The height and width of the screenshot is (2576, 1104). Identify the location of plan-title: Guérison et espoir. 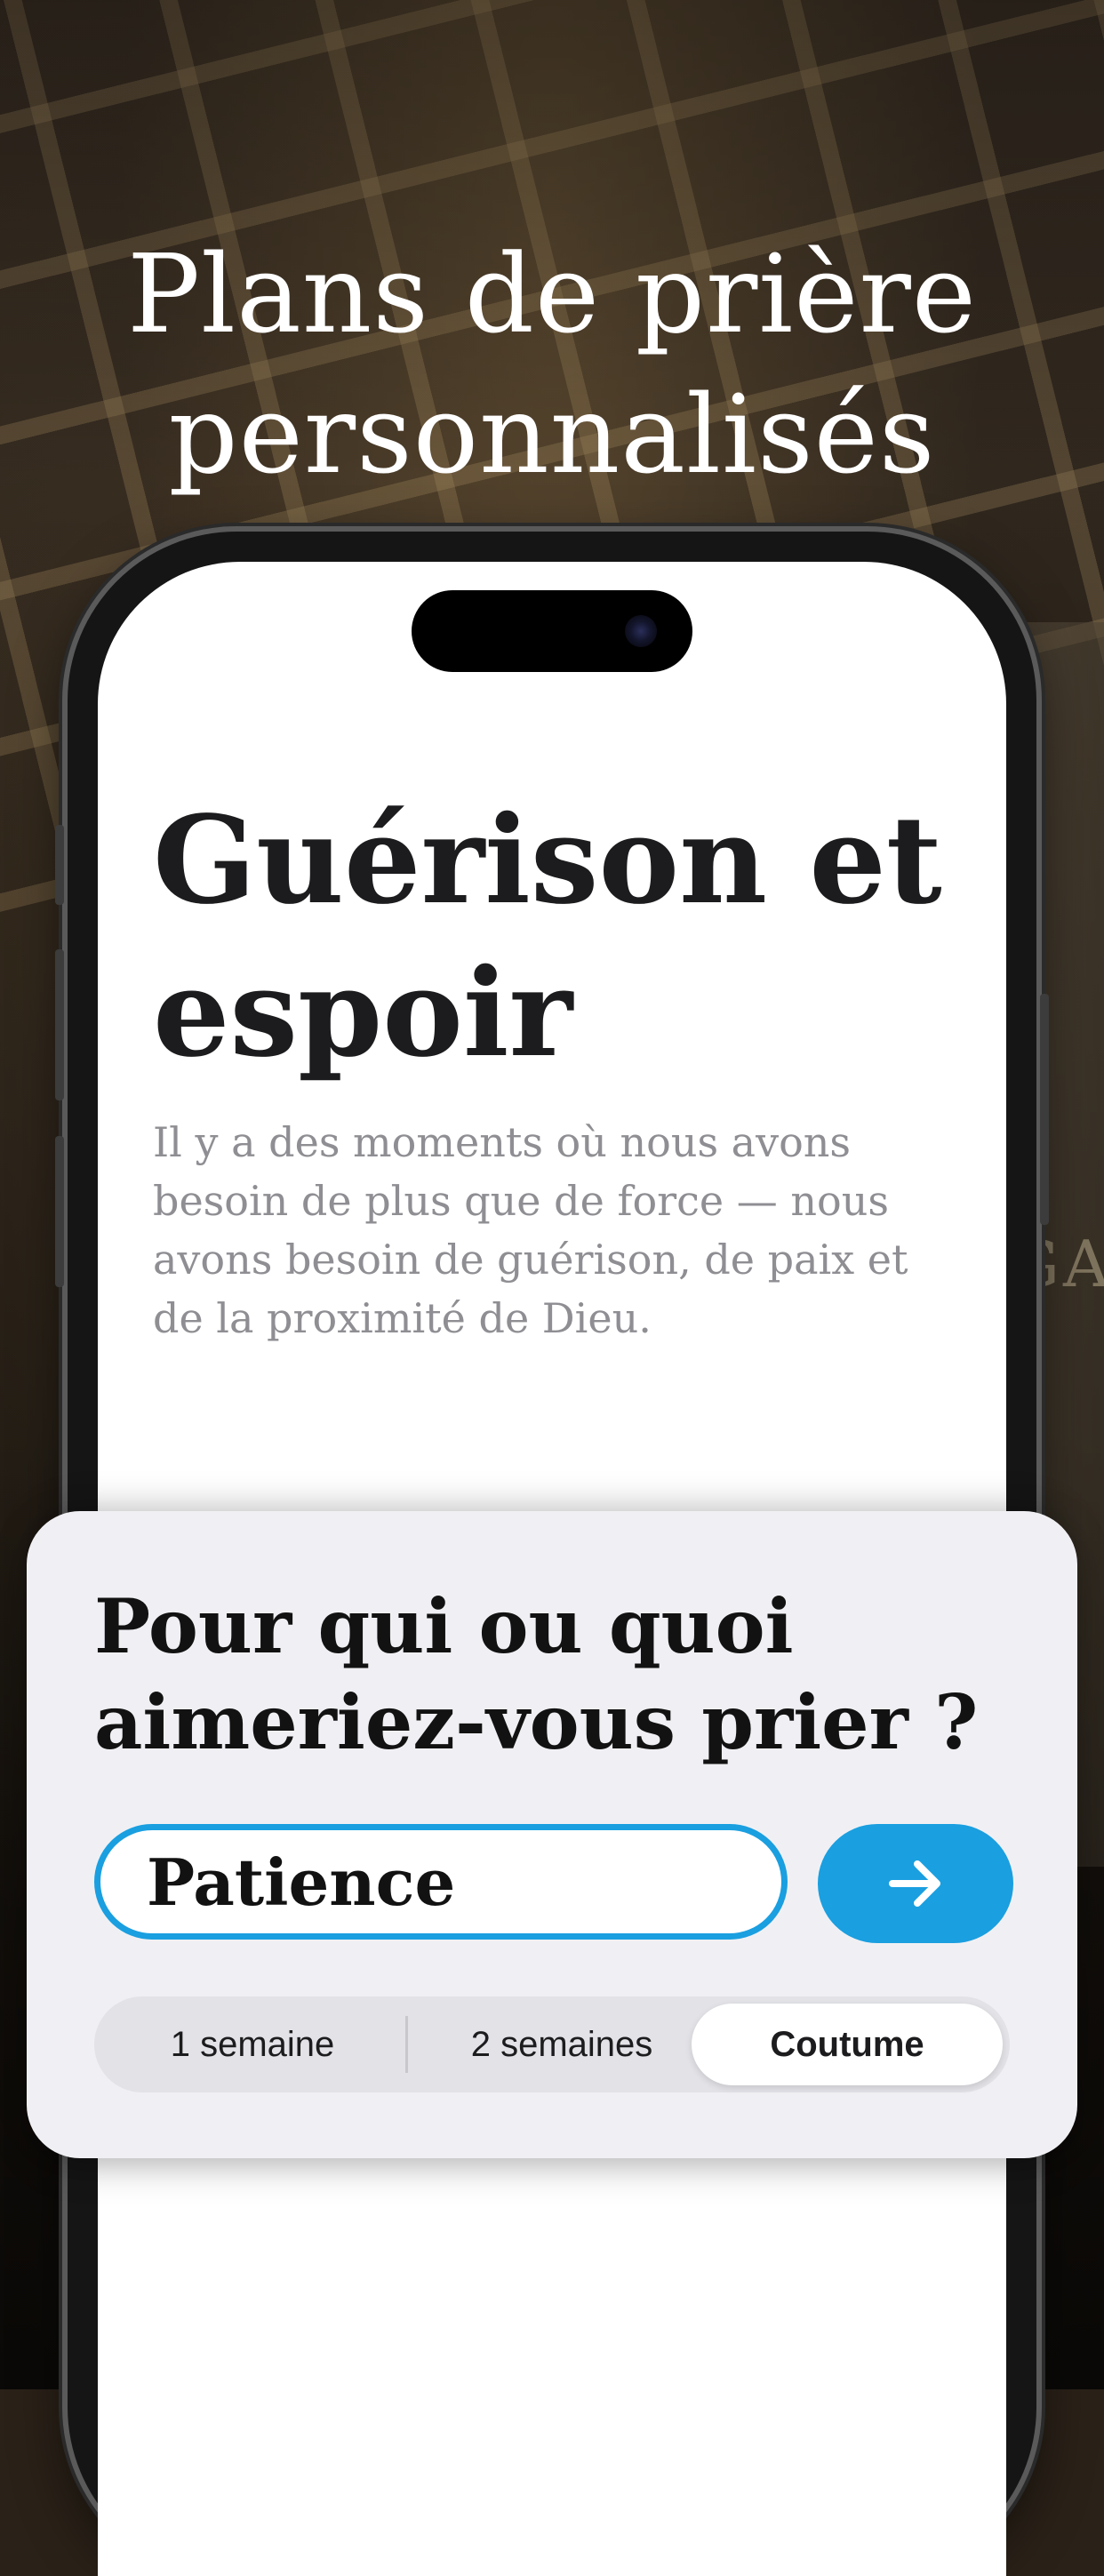
(547, 936).